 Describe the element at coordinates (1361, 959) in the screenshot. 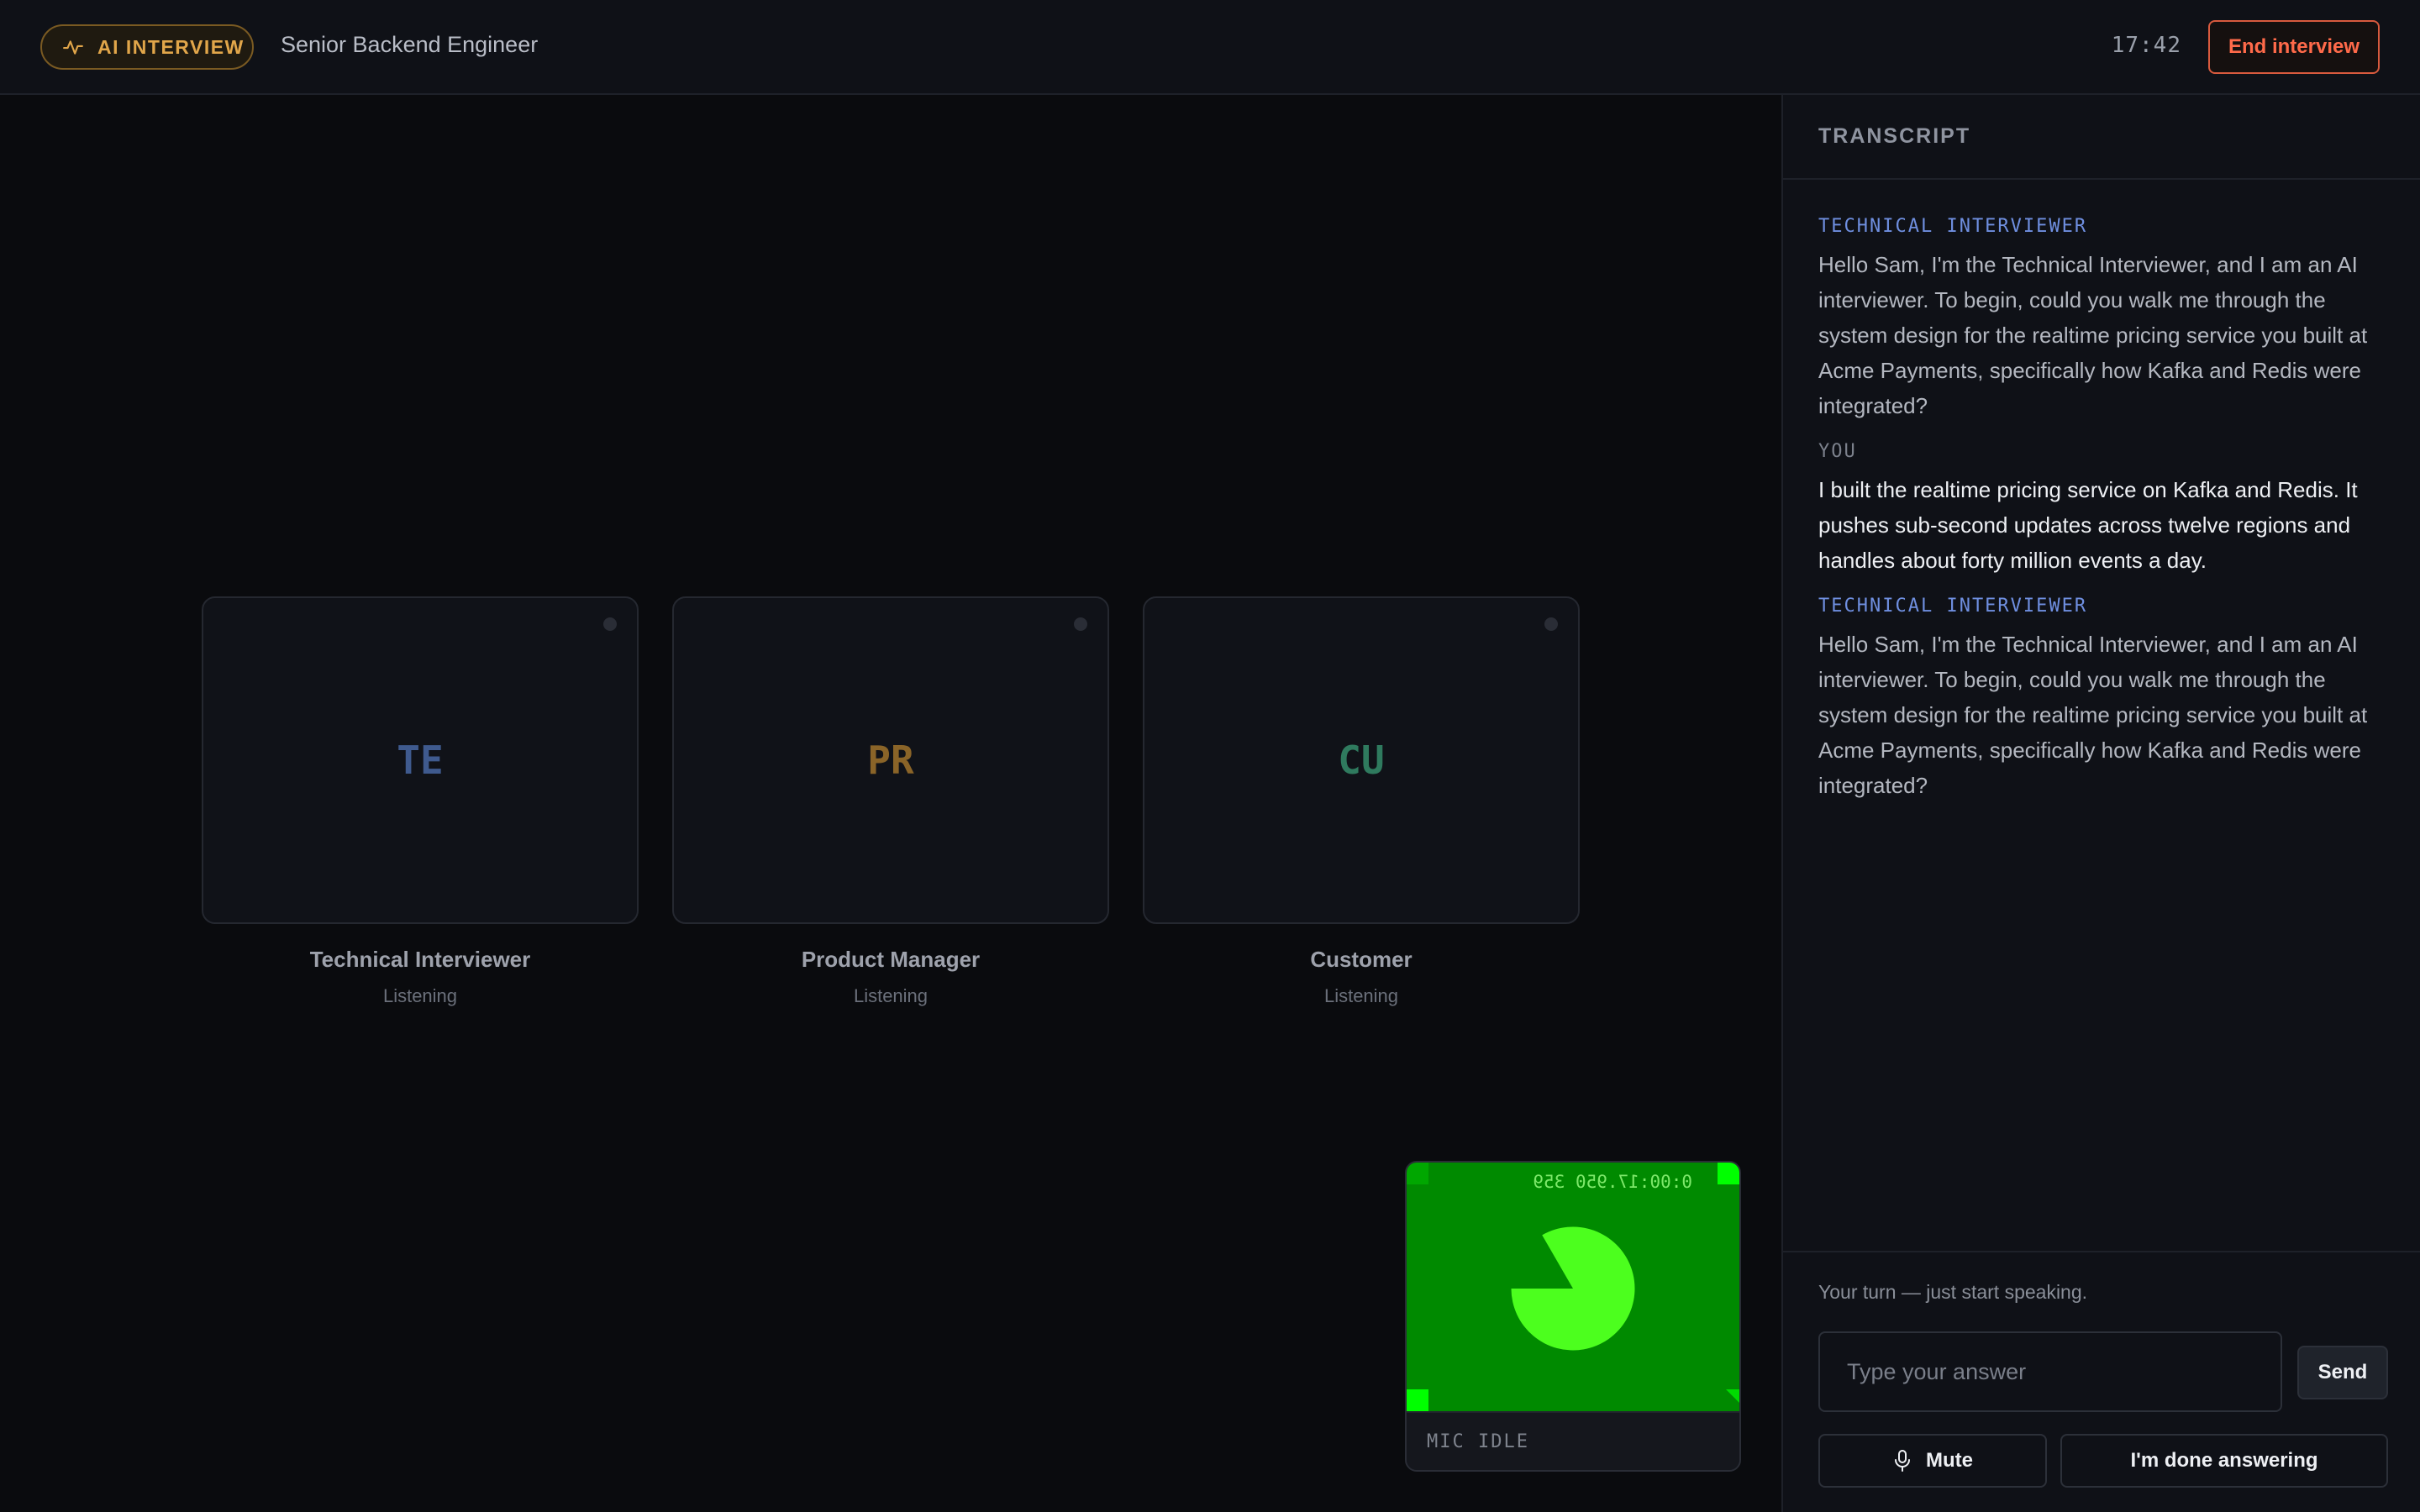

I see `participant-name: Customer` at that location.